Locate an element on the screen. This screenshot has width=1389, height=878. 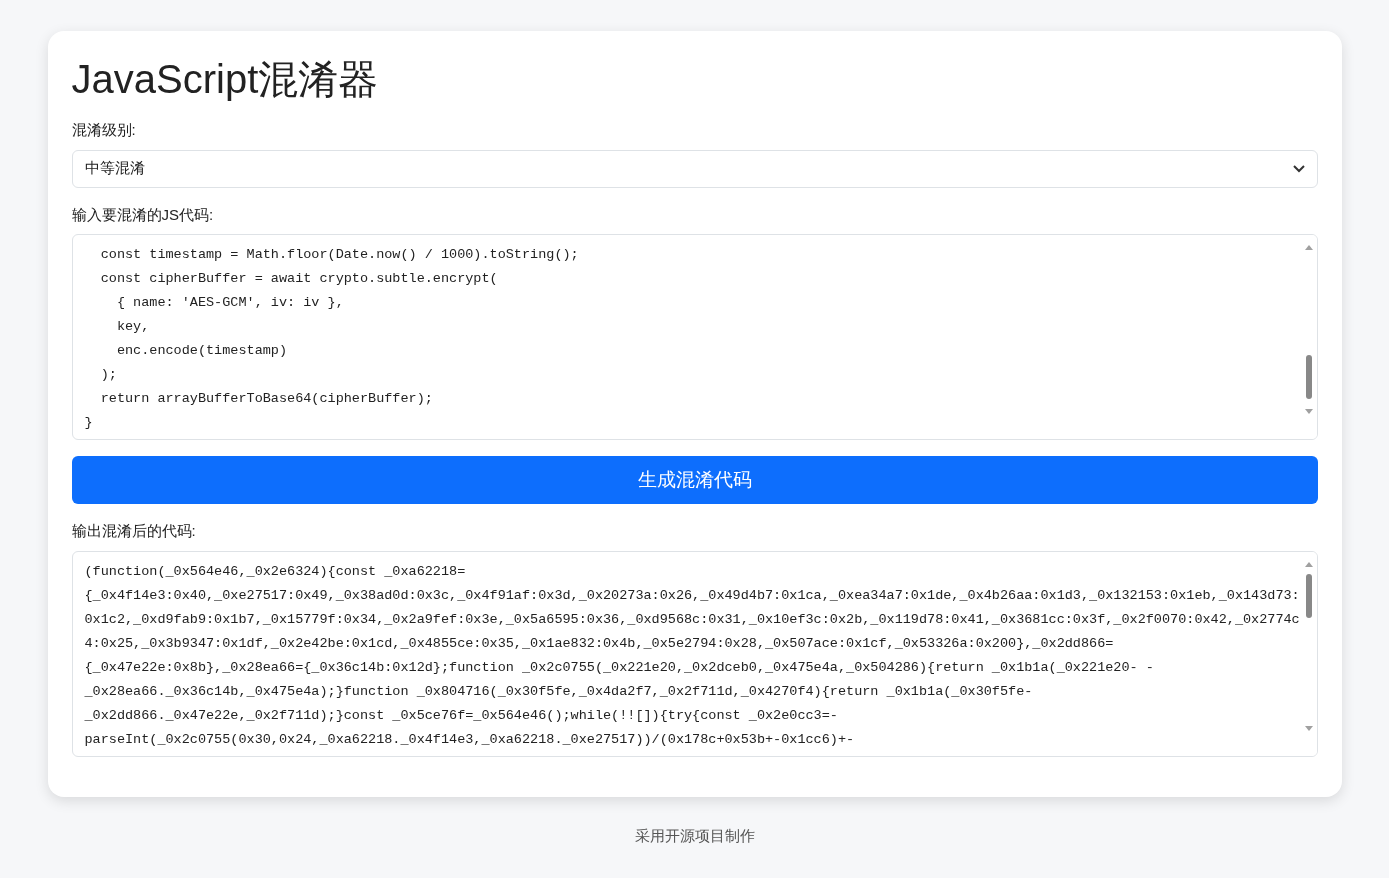
code-line: {_0x47e22e:0x8b},_0x28ea66={_0x36c14b:0x12d};function _0x2c0755(_0x221e20,_0x2dceb0,_0x475e4a,_0x504286){return _0x1b1a(_0x221e20- - is located at coordinates (619, 667).